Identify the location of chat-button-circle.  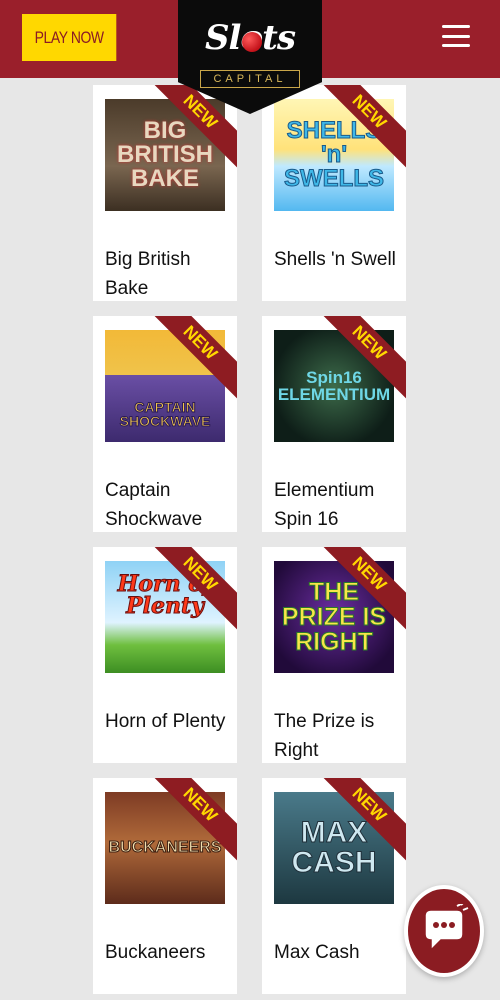
(444, 931).